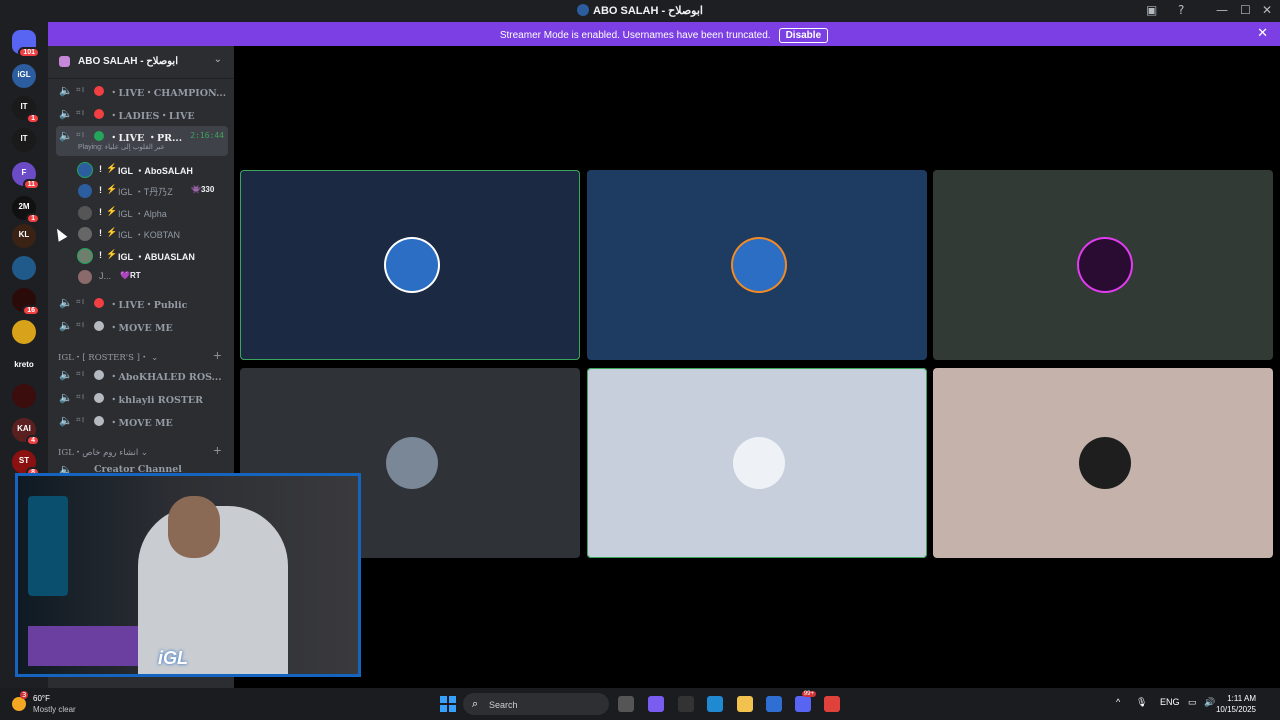 The height and width of the screenshot is (720, 1280). Describe the element at coordinates (1141, 702) in the screenshot. I see `mic-icon: 🎙` at that location.